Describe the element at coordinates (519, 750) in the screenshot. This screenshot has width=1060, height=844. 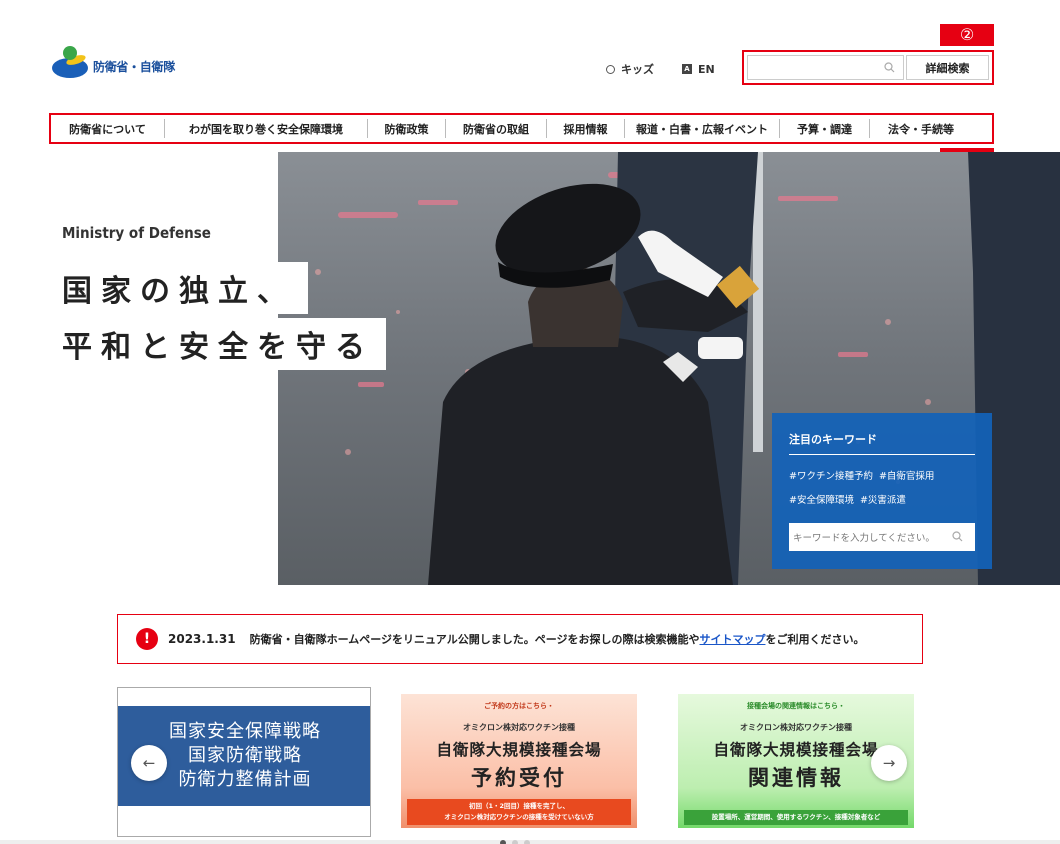
I see `banner-main: 自衛隊大規模接種会場` at that location.